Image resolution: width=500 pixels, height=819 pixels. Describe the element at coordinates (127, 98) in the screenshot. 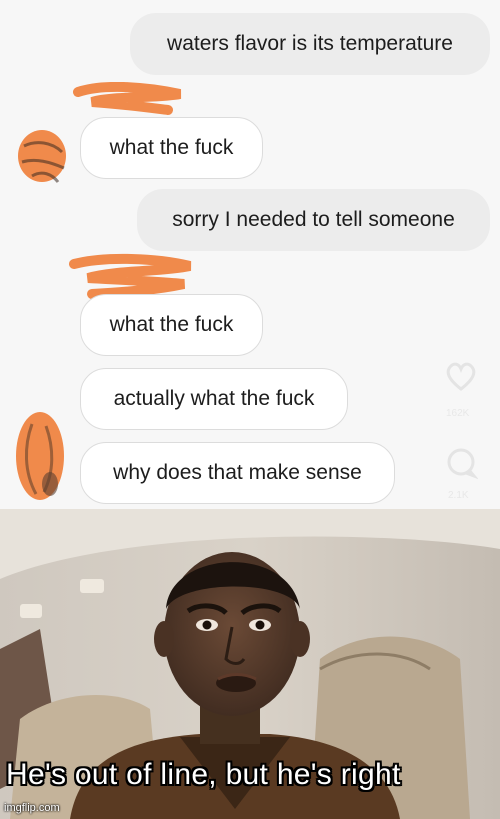

I see `censor-scribble-name` at that location.